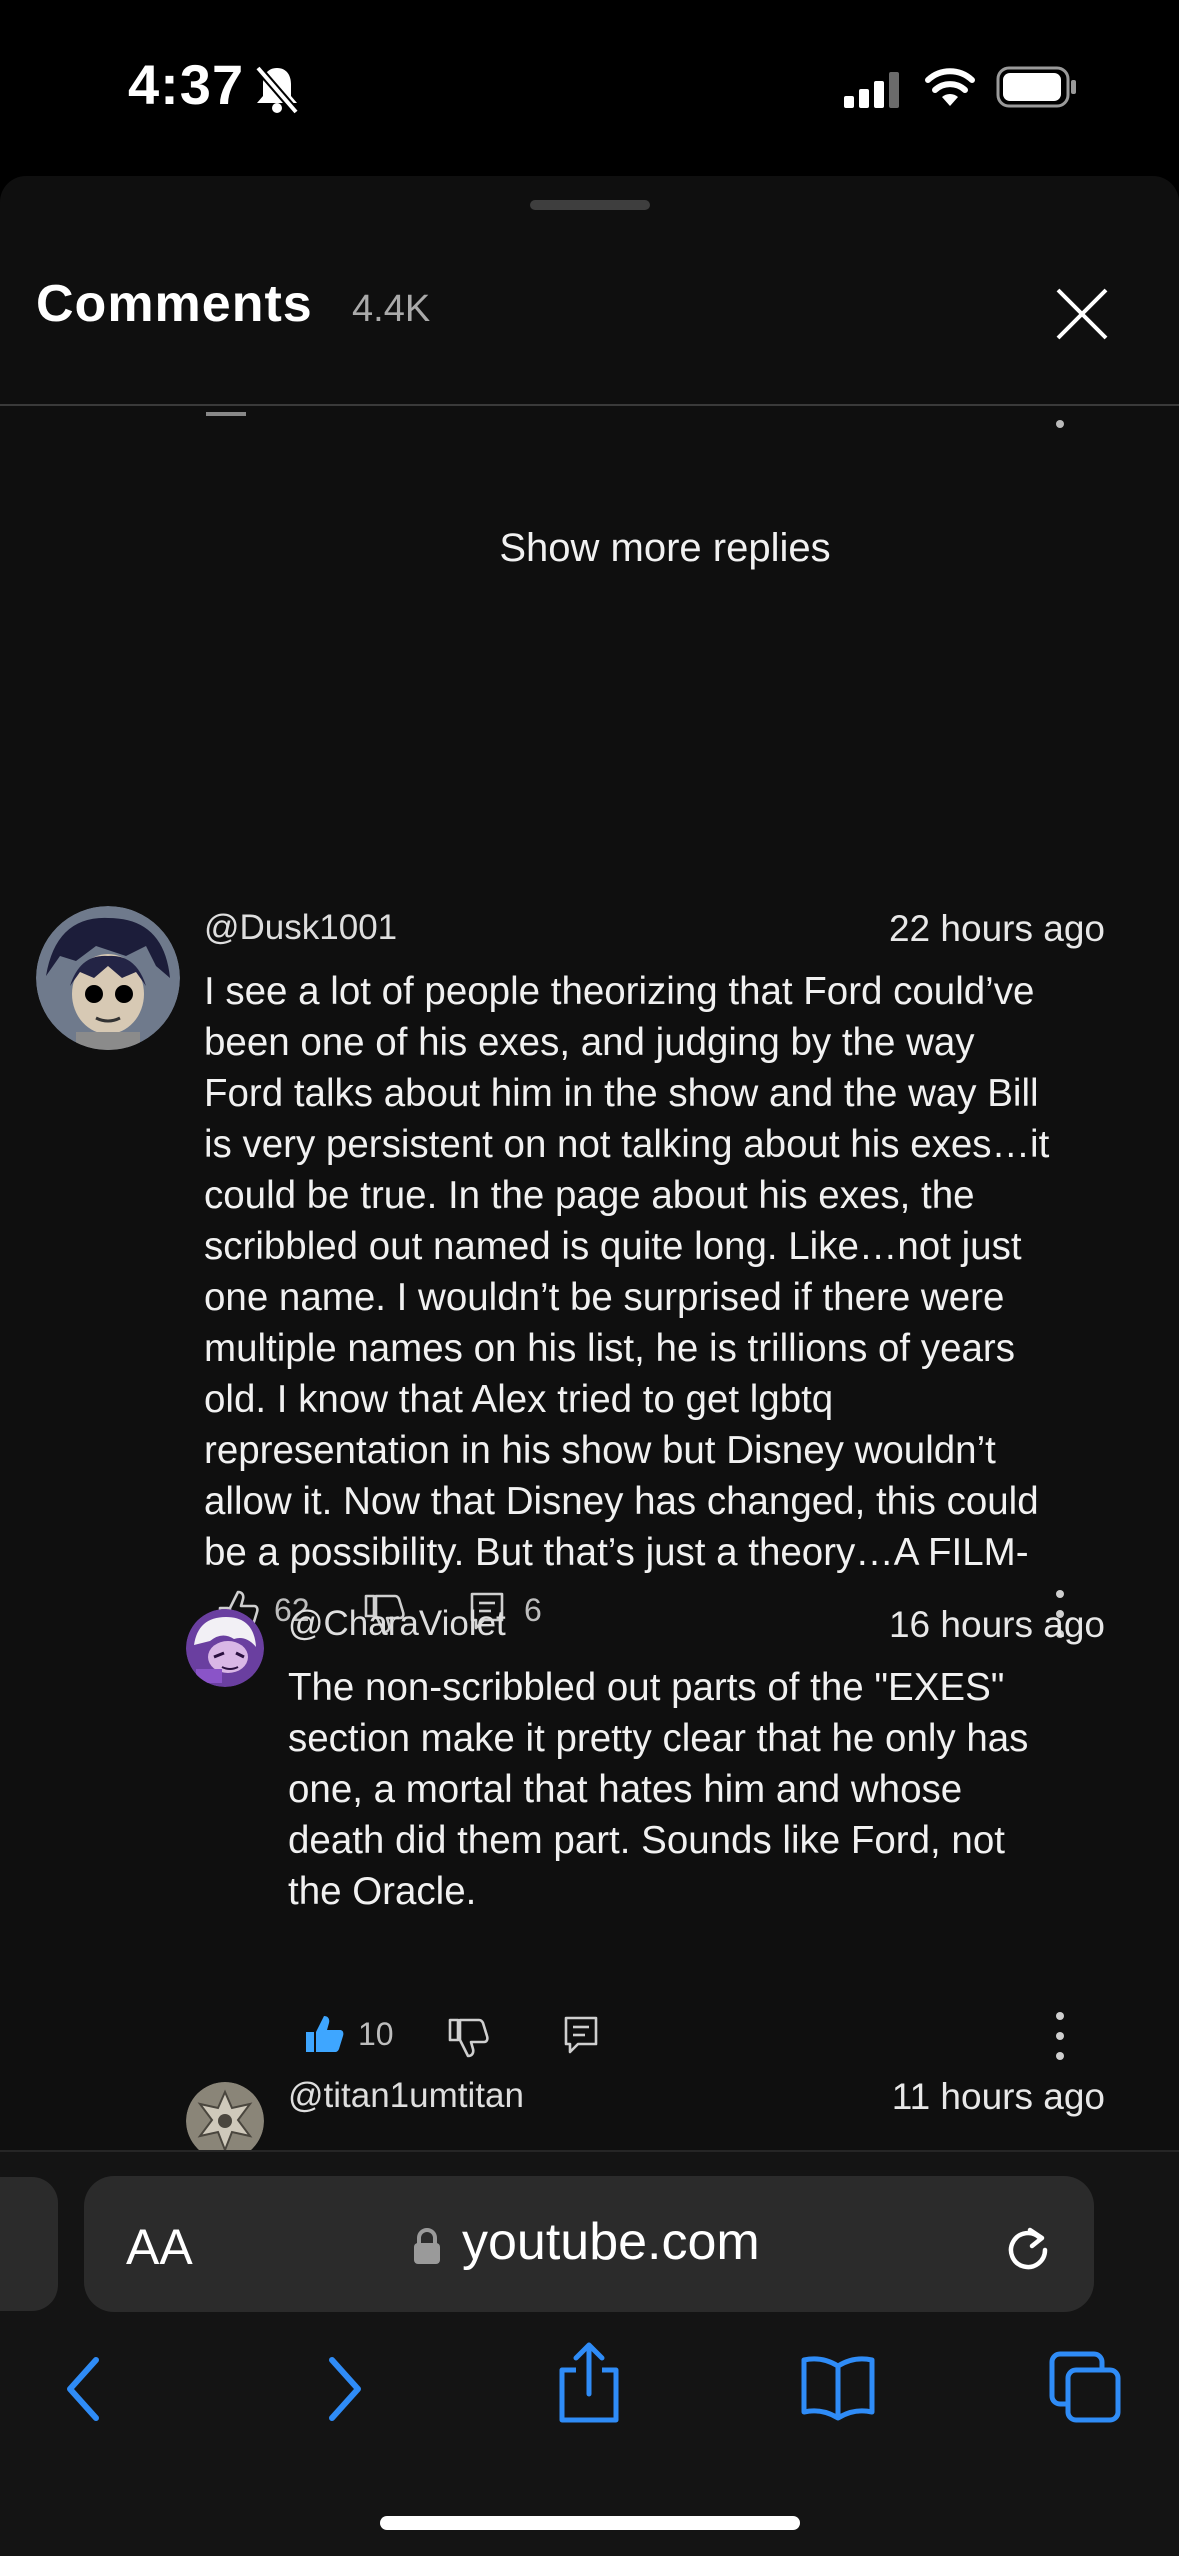 This screenshot has width=1179, height=2556. What do you see at coordinates (391, 309) in the screenshot?
I see `comment-count: 4.4K` at bounding box center [391, 309].